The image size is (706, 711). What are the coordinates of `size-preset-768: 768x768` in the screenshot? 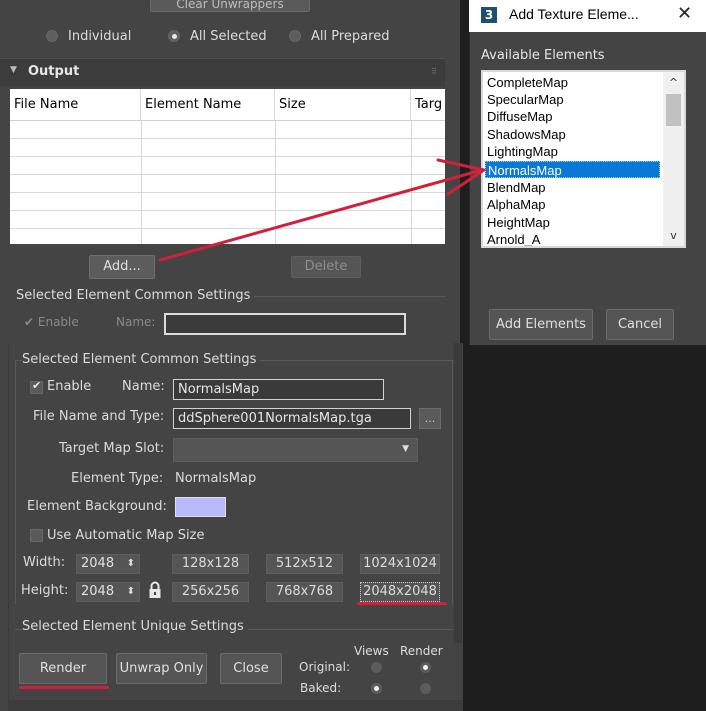 It's located at (304, 592).